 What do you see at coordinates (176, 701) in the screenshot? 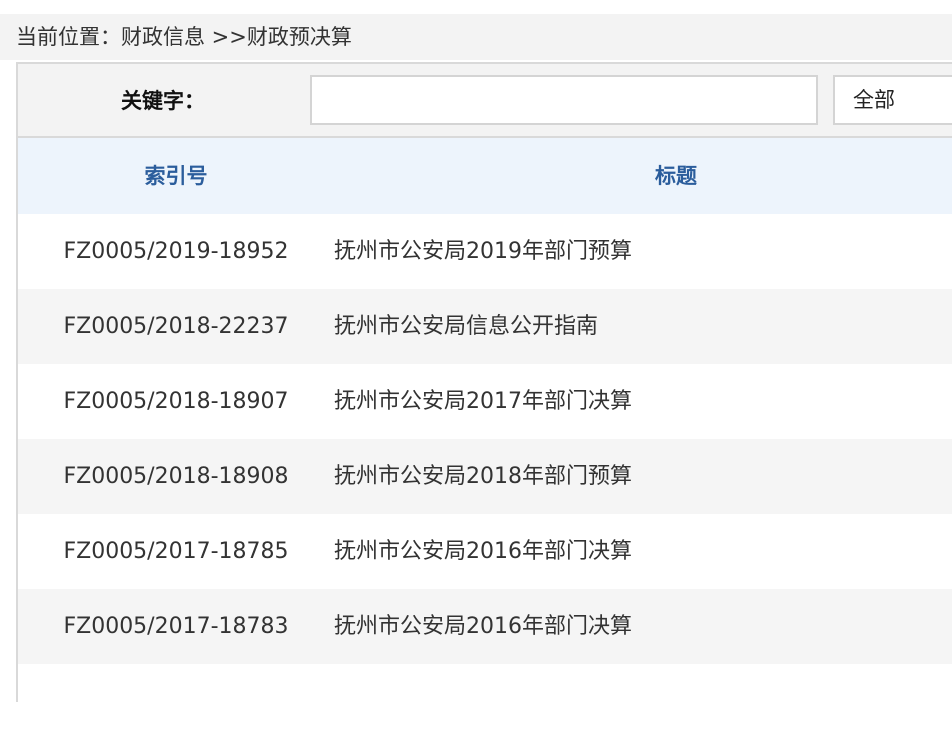
I see `row-index` at bounding box center [176, 701].